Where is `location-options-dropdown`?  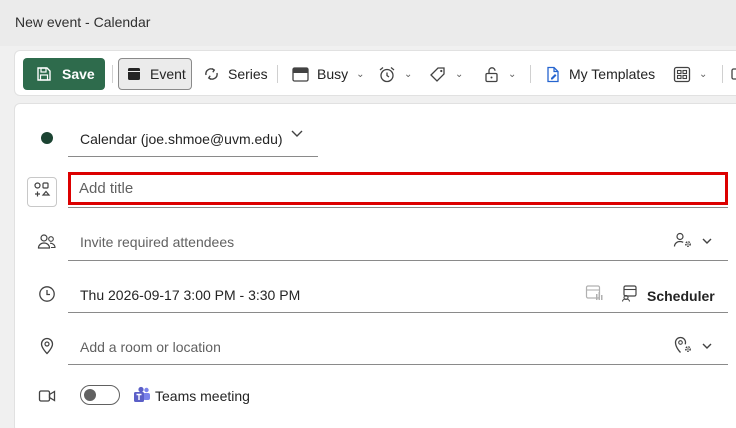
location-options-dropdown is located at coordinates (693, 347).